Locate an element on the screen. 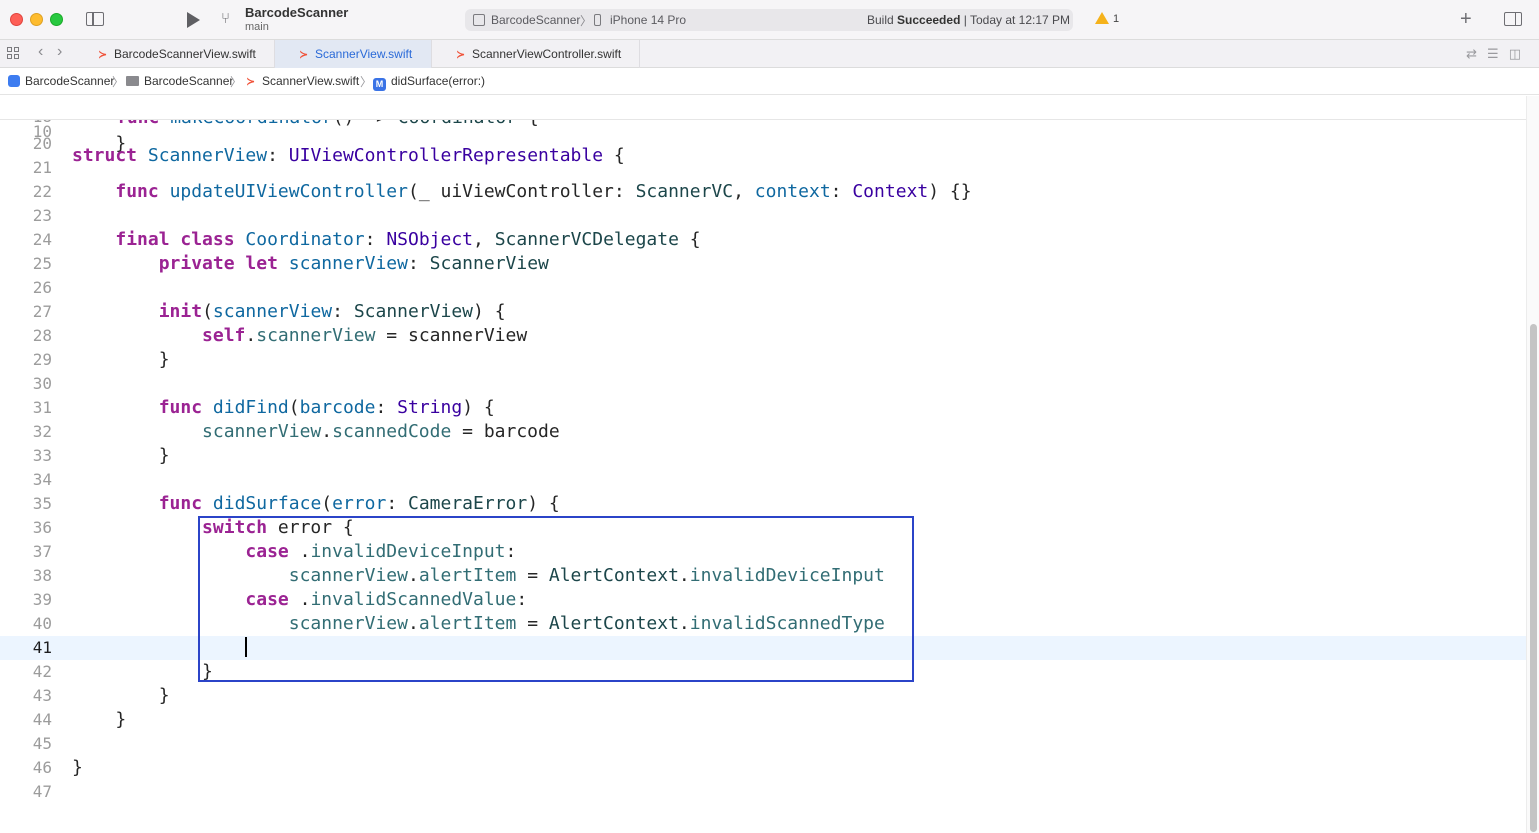  tab-barcodescannerview: ≻ BarcodeScannerView.swift is located at coordinates (178, 54).